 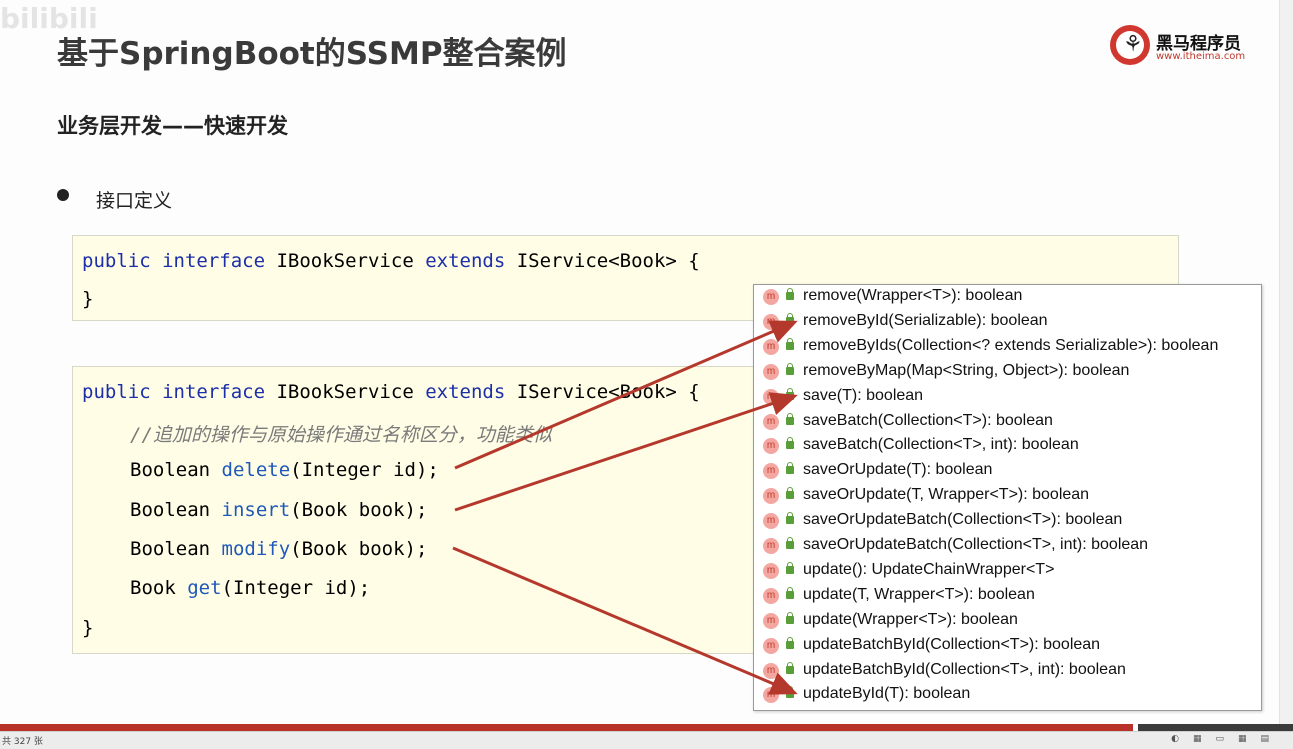 I want to click on bullet-text: 接口定义, so click(x=134, y=201).